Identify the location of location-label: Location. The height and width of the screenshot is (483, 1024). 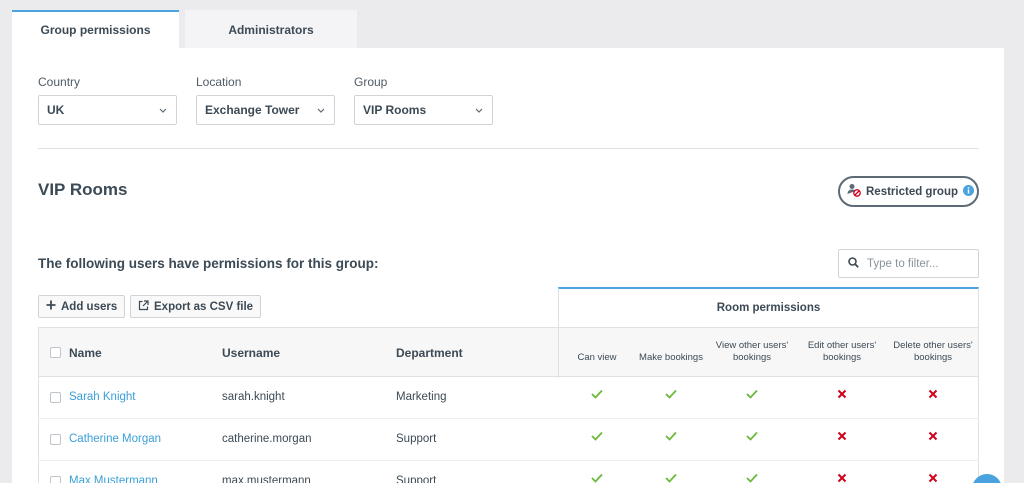
(219, 82).